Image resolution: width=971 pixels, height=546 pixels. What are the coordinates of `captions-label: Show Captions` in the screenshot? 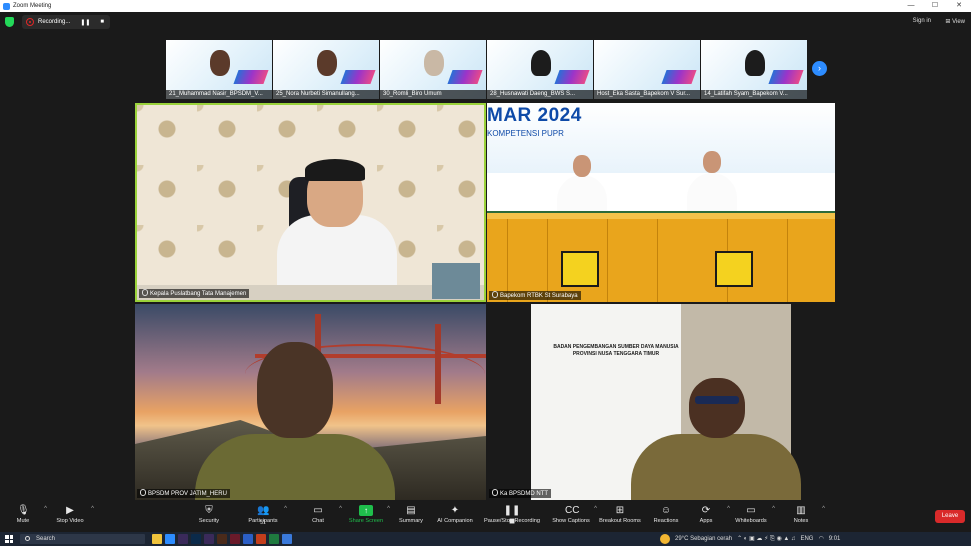 It's located at (571, 521).